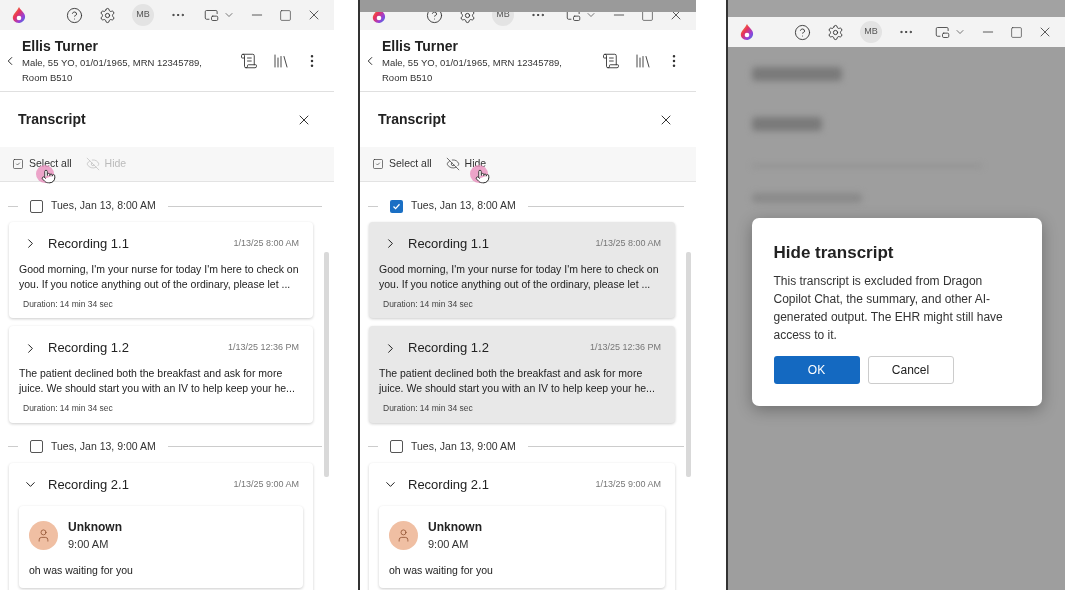 The image size is (1065, 590). I want to click on ok-button: OK, so click(816, 369).